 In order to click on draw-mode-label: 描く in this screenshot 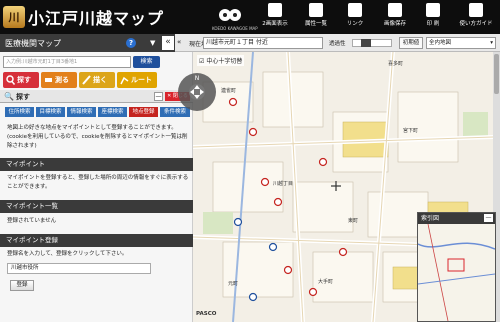, I will do `click(100, 80)`.